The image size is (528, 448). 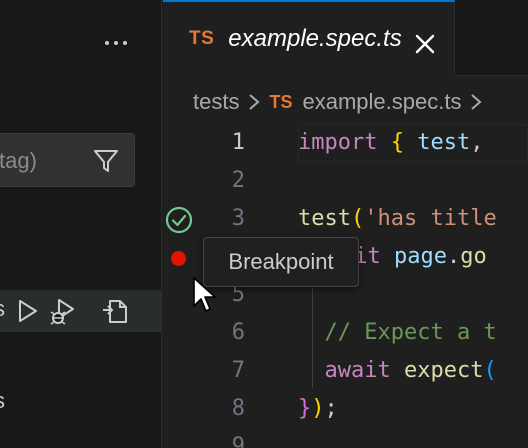 What do you see at coordinates (473, 256) in the screenshot?
I see `code-token: go` at bounding box center [473, 256].